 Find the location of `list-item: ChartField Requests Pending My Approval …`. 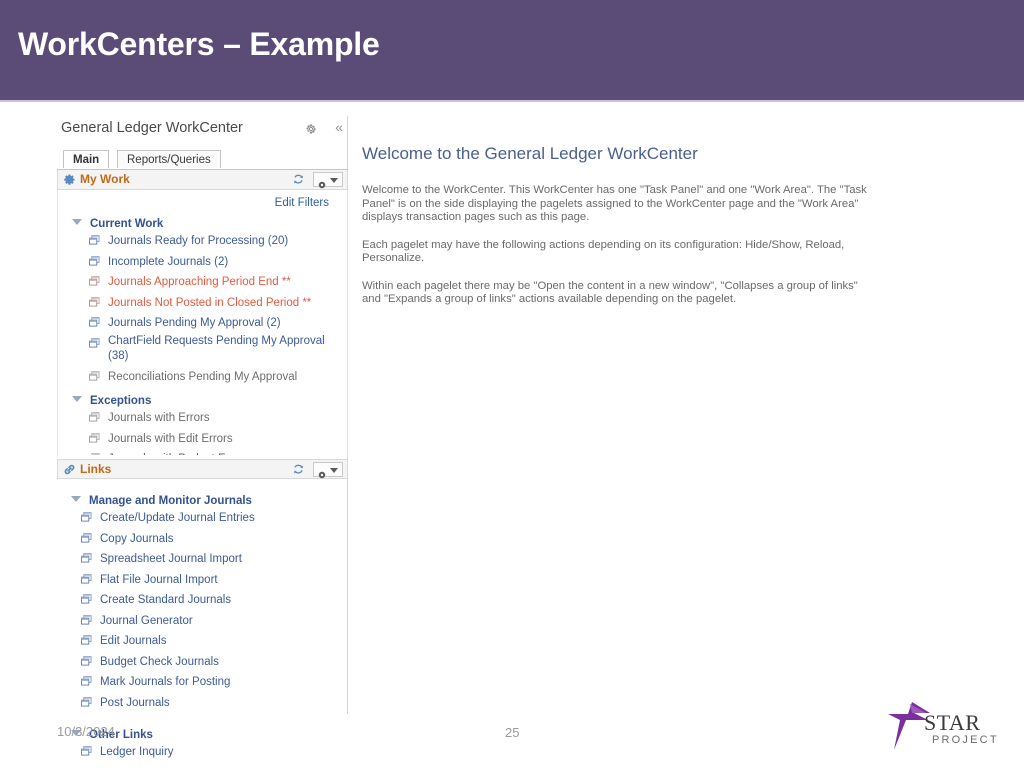

list-item: ChartField Requests Pending My Approval … is located at coordinates (202, 349).